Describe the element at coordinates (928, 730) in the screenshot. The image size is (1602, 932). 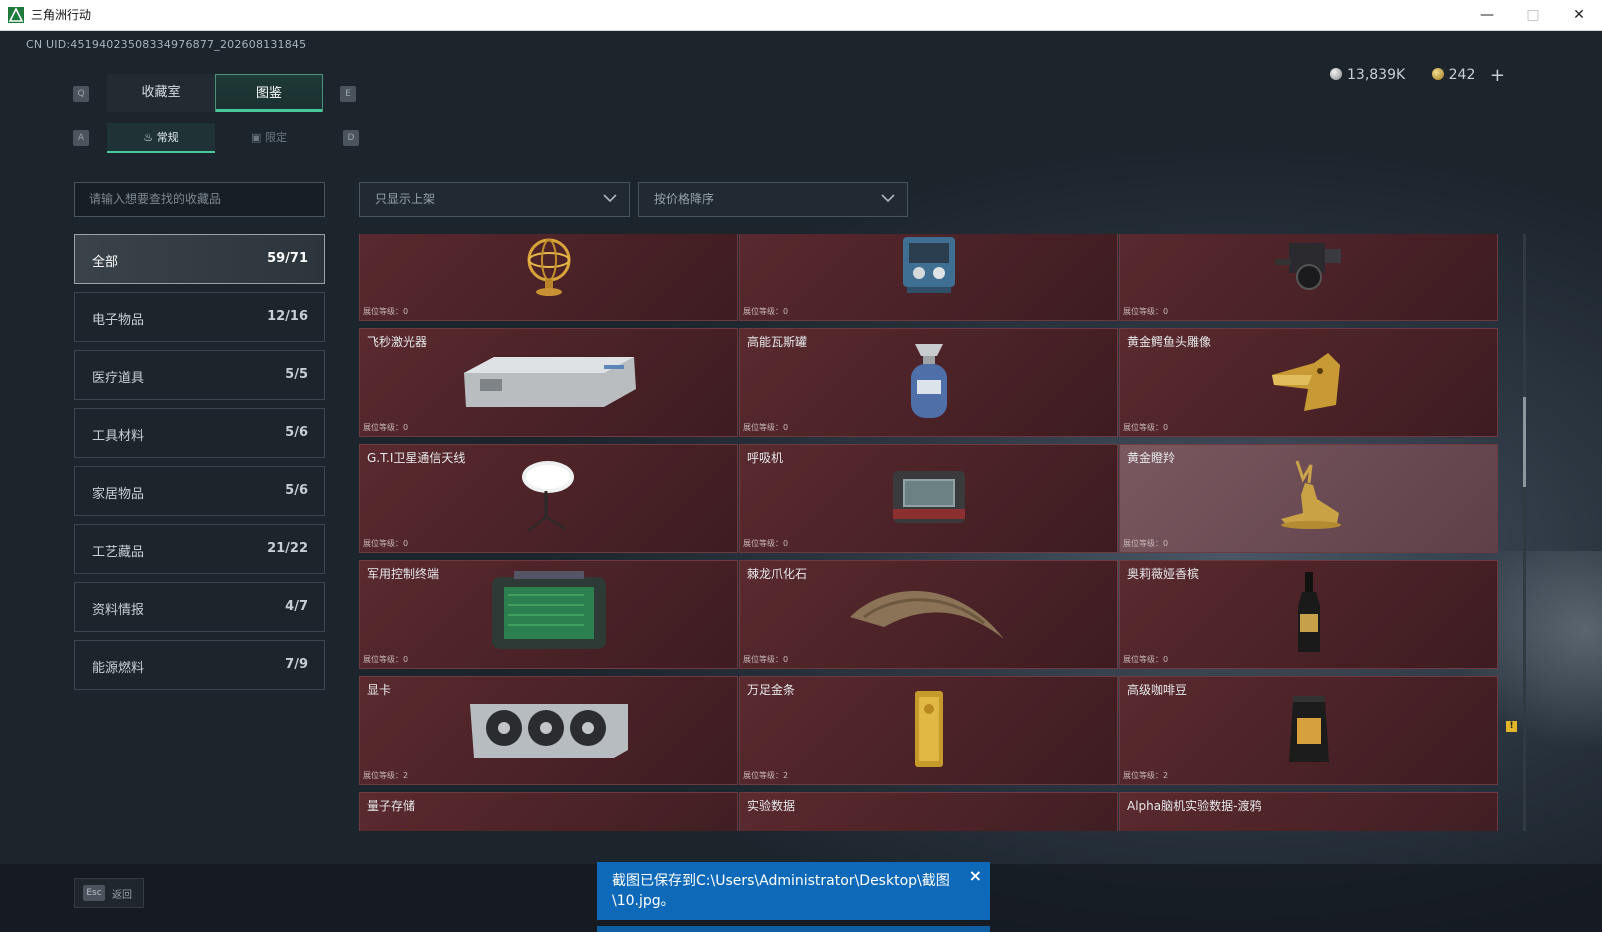
I see `item-card: 万足金条 展位等级：2` at that location.